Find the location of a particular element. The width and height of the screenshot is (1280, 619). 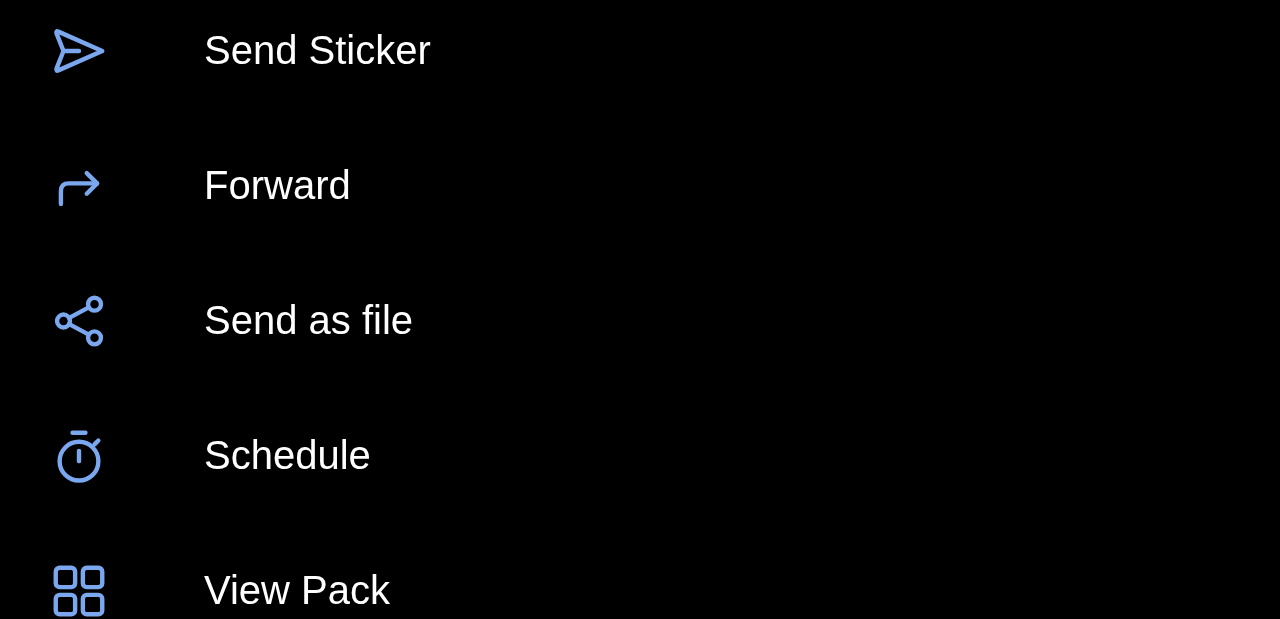

menu-item: Send as file is located at coordinates (217, 320).